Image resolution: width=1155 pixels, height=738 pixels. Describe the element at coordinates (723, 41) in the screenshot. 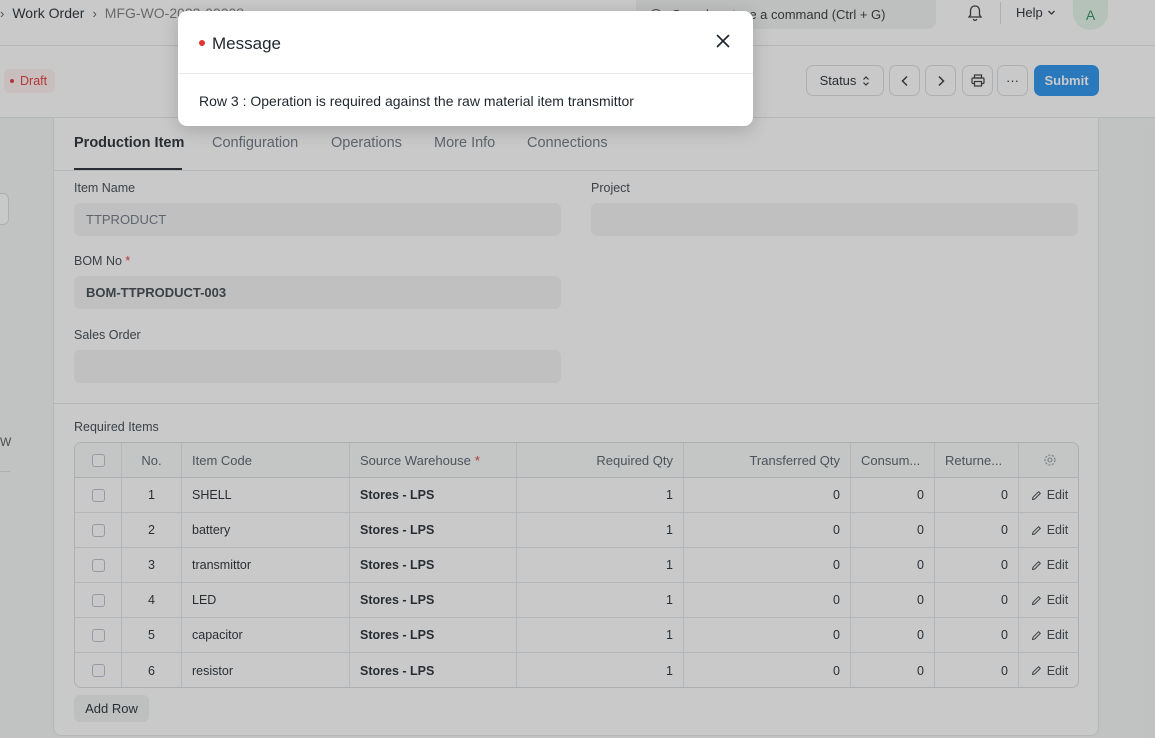

I see `close-icon` at that location.